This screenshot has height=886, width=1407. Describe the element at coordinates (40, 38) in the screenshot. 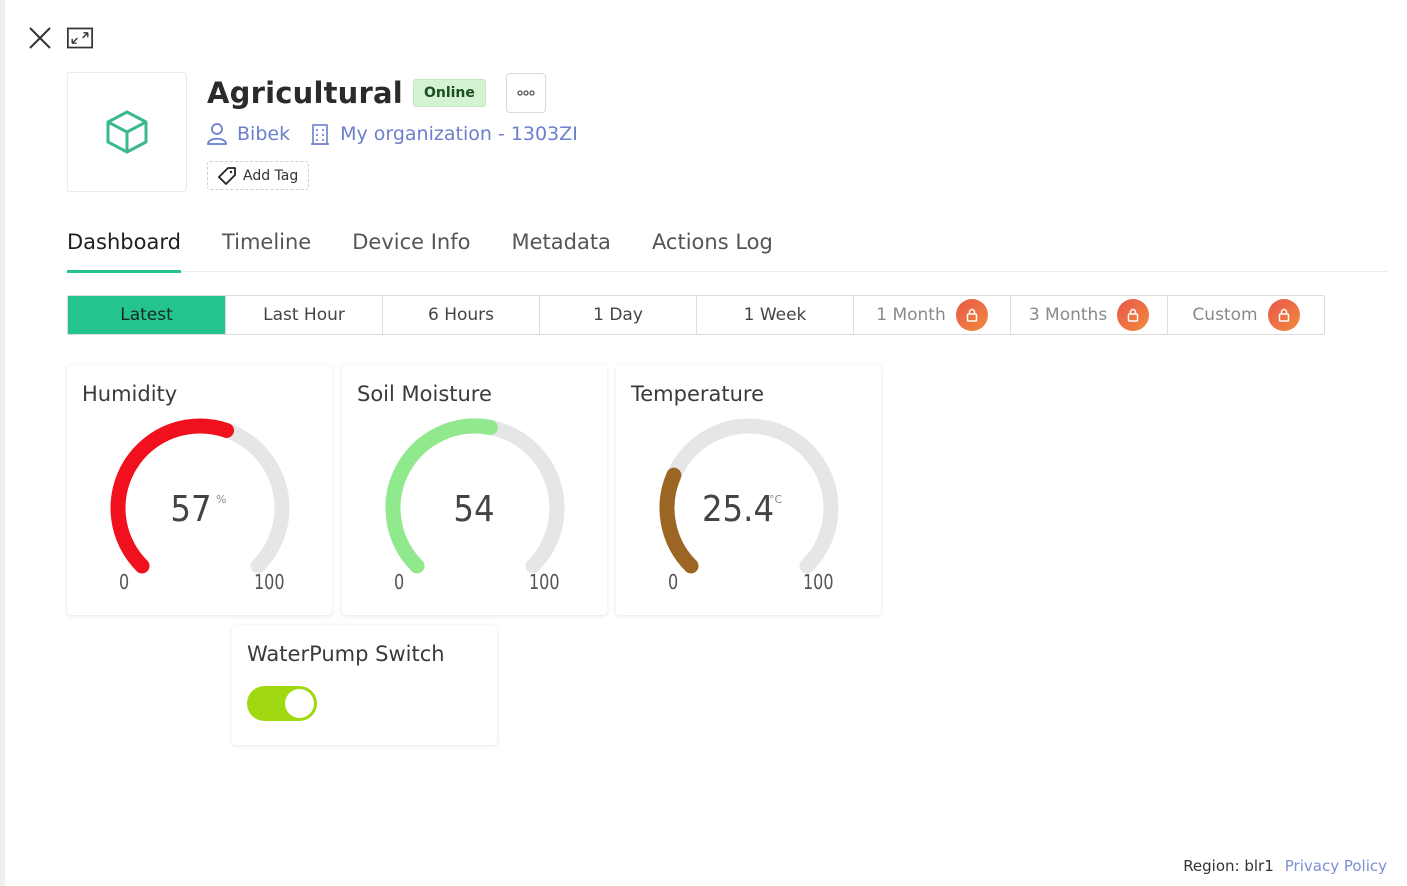

I see `close-icon` at that location.